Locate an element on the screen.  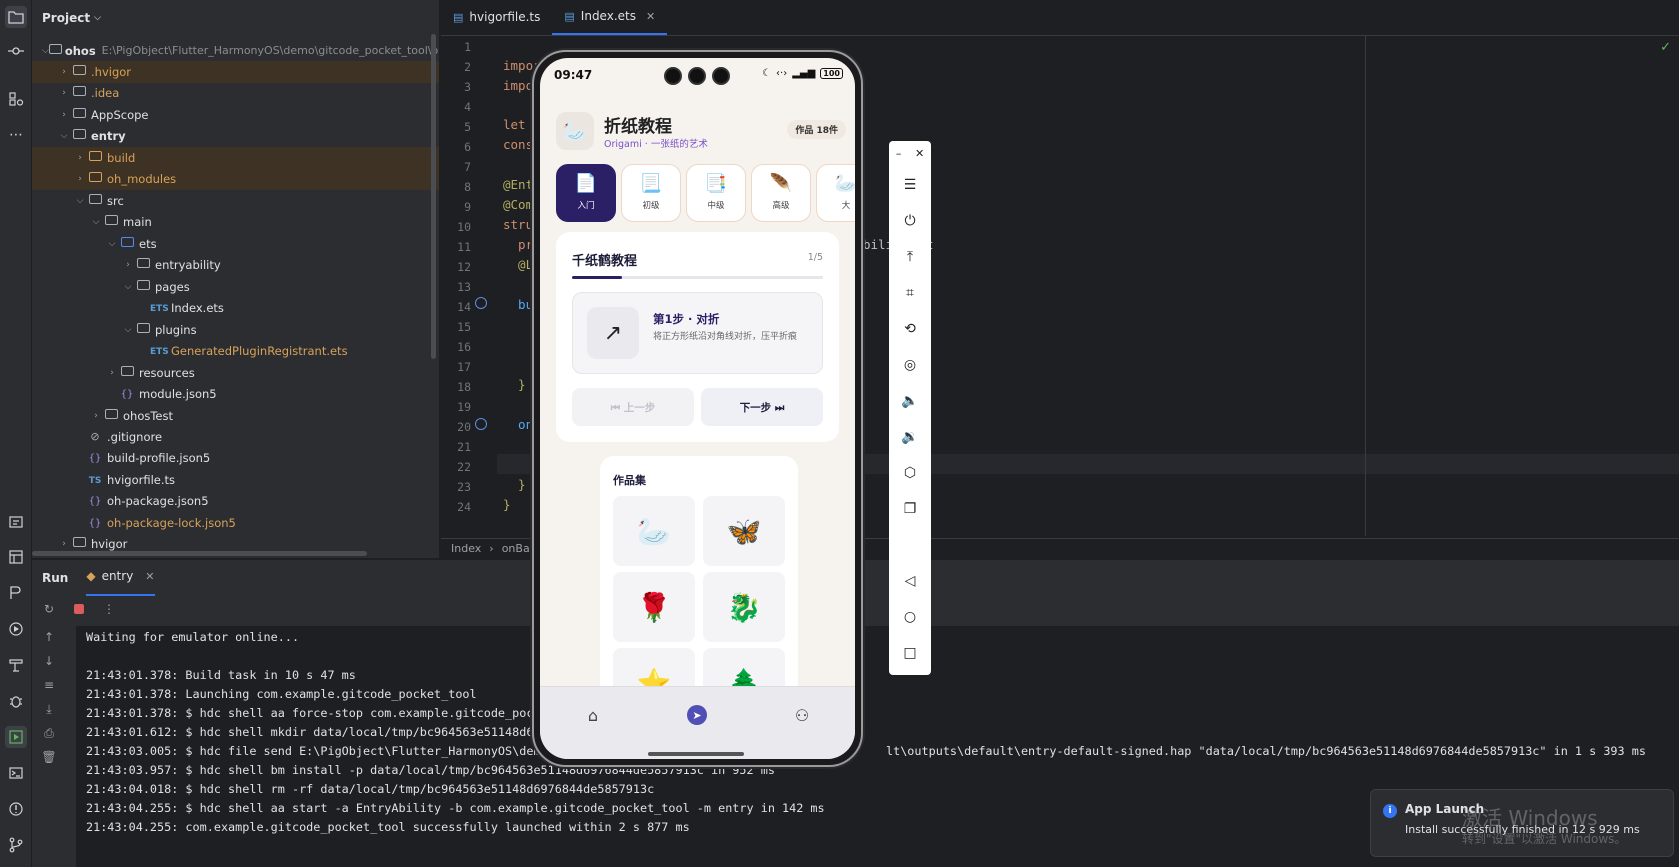
line-number: 5 is located at coordinates (467, 127).